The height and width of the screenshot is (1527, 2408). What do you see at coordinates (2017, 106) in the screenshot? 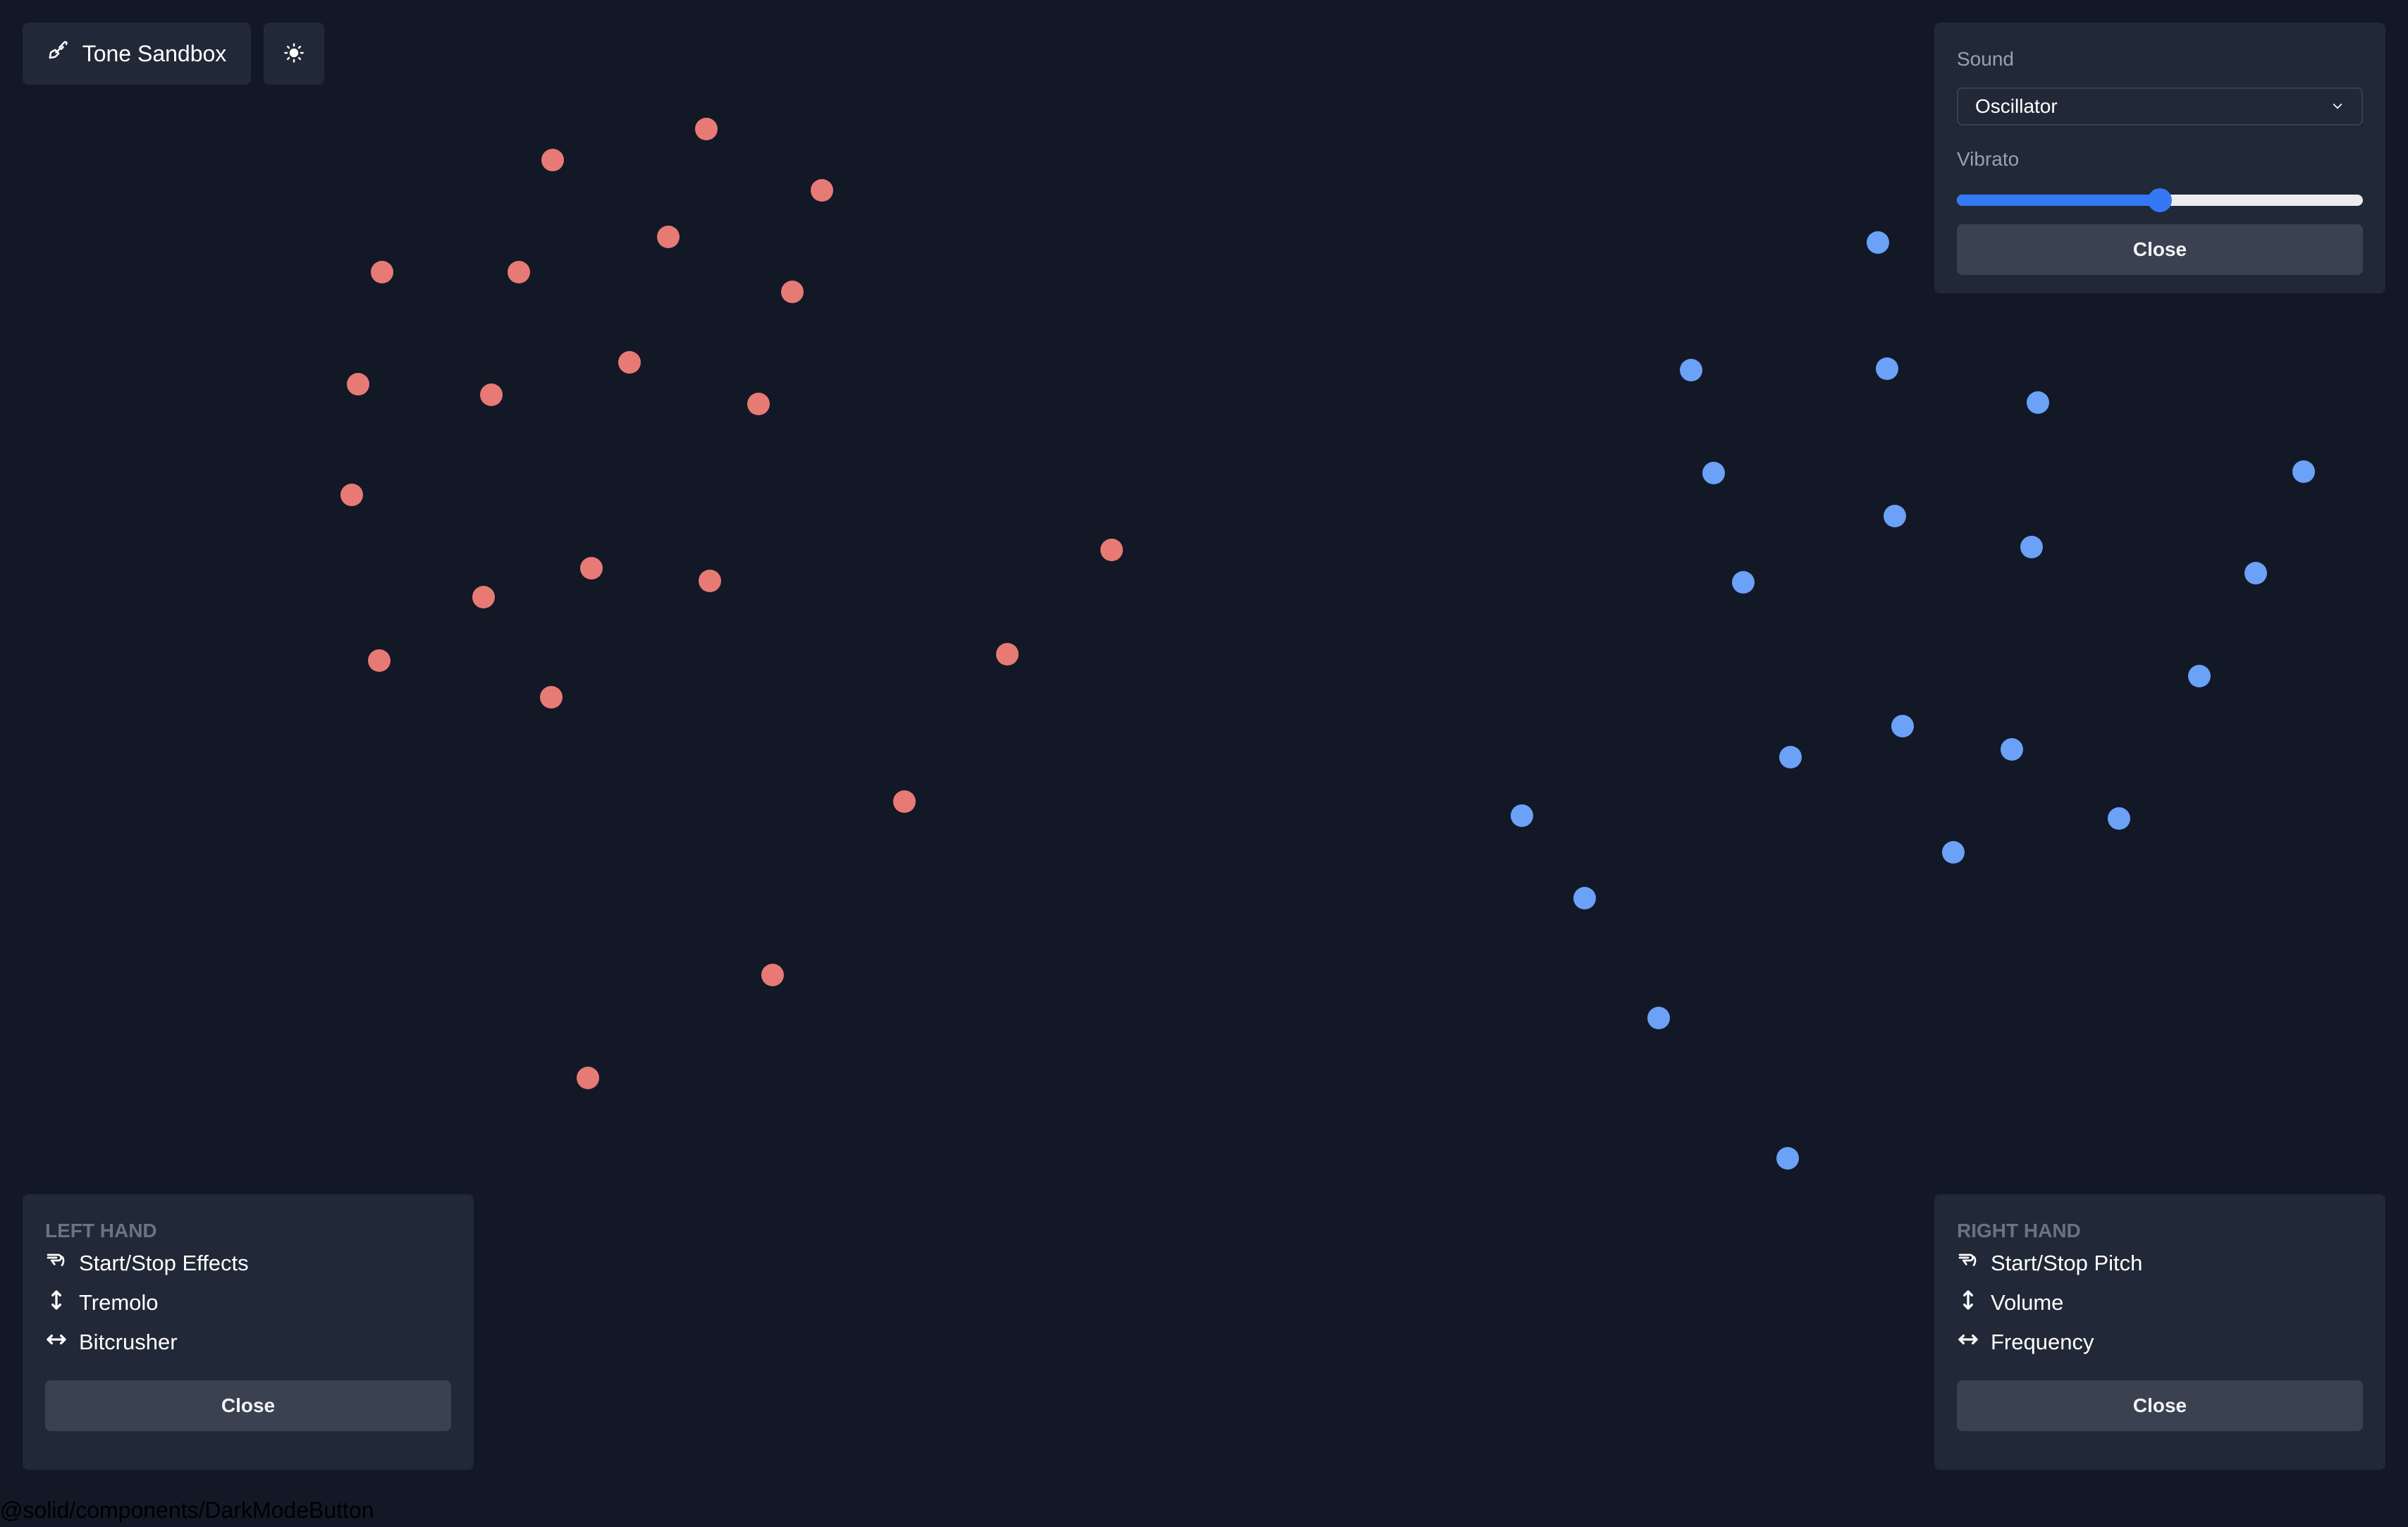
I see `sound-select-value: Oscillator` at bounding box center [2017, 106].